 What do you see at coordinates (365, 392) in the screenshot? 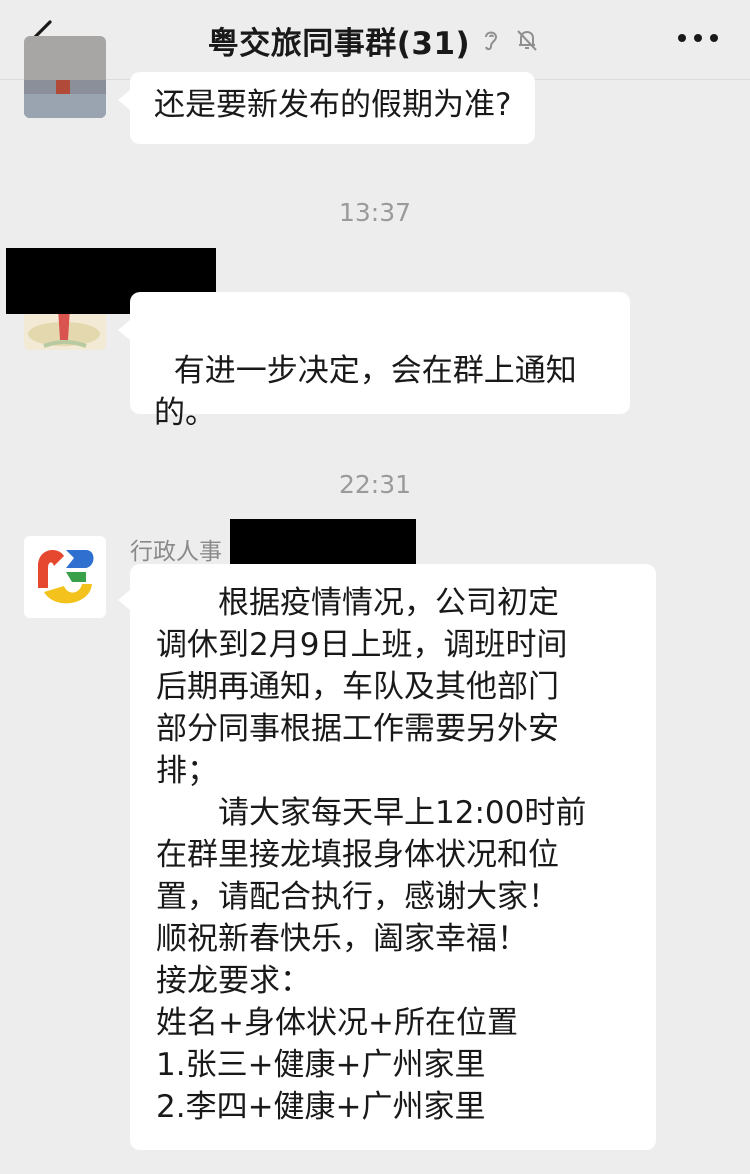
I see `message-text: 有进一步决定，会在群上通知 的。` at bounding box center [365, 392].